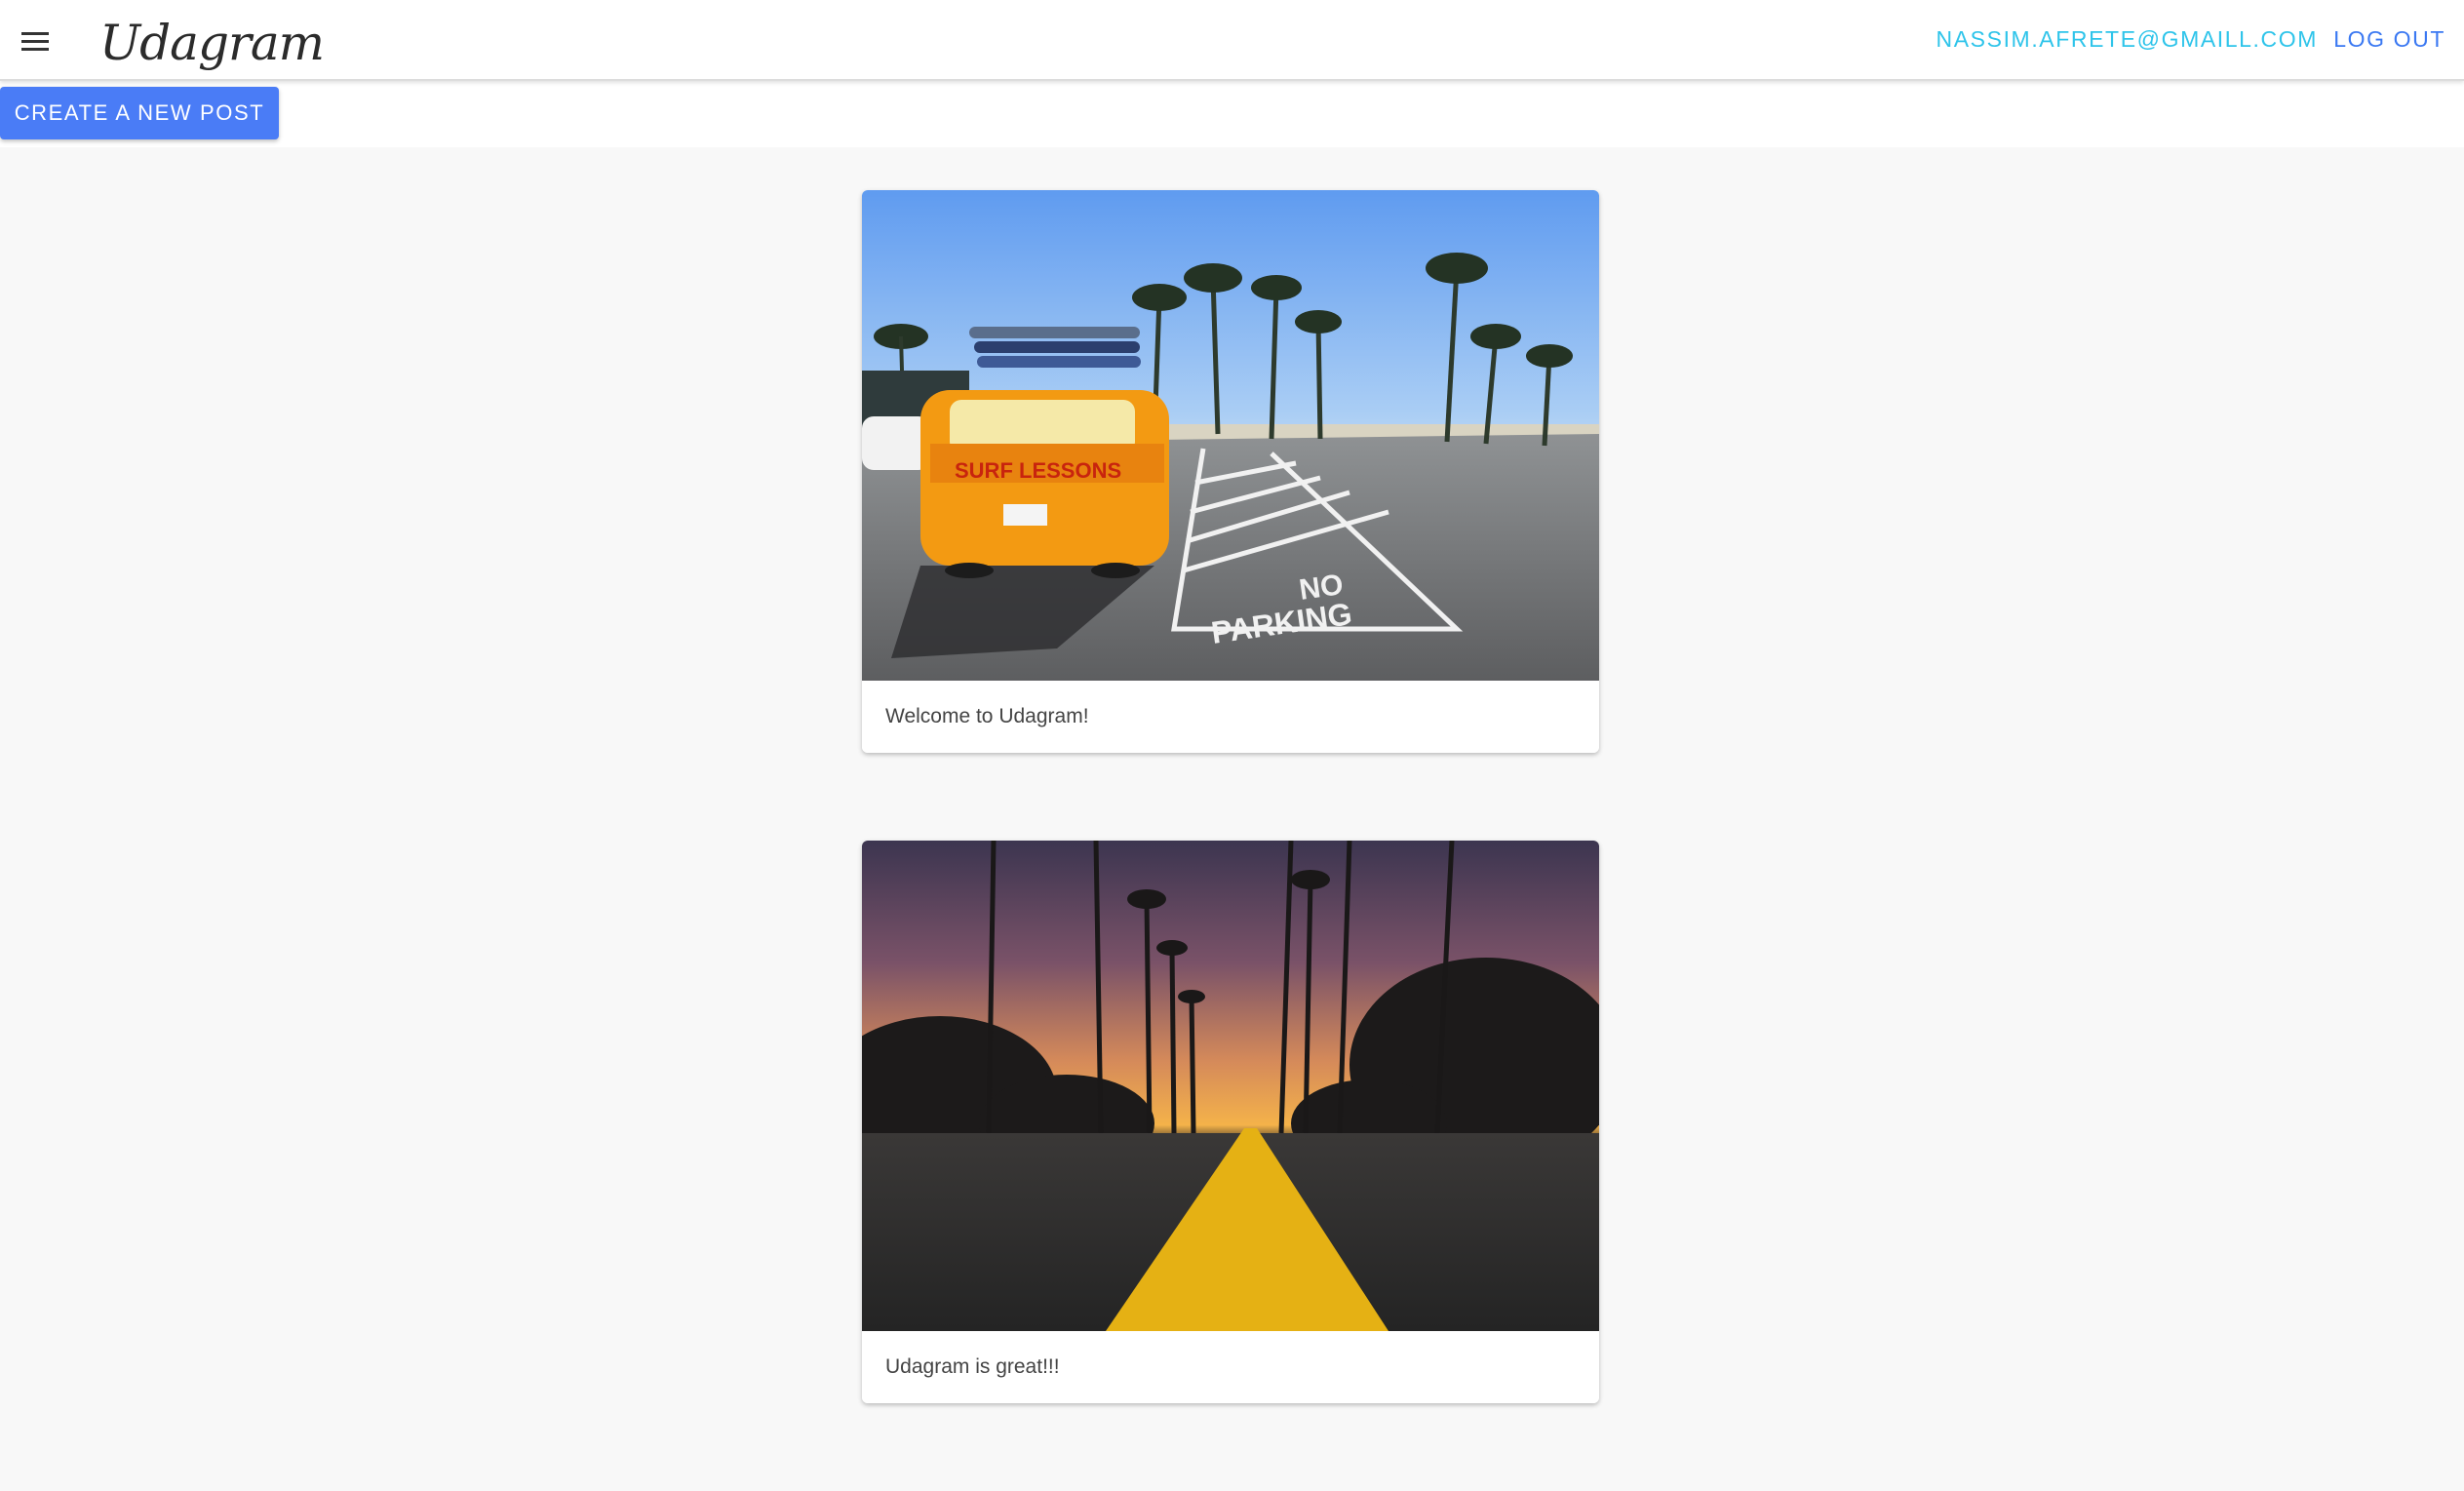 Image resolution: width=2464 pixels, height=1491 pixels. Describe the element at coordinates (1230, 435) in the screenshot. I see `post-image-beach: NO PARKING SURF LESSONS` at that location.